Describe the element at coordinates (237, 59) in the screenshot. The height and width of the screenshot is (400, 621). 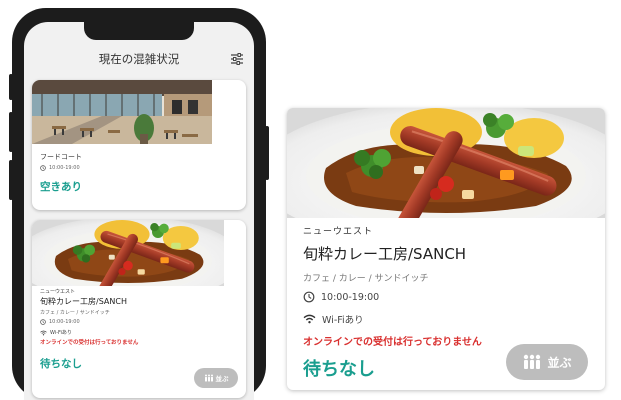
I see `sliders-icon` at that location.